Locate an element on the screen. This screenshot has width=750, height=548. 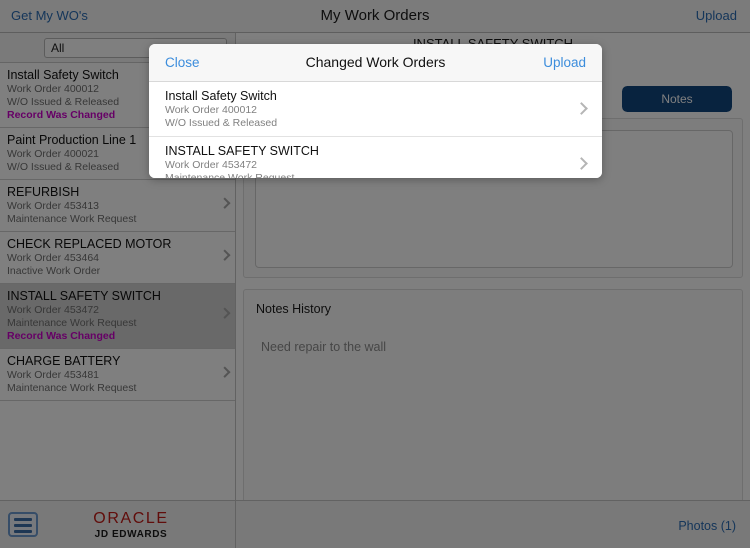
modal-item-title: Install Safety Switch is located at coordinates (221, 96).